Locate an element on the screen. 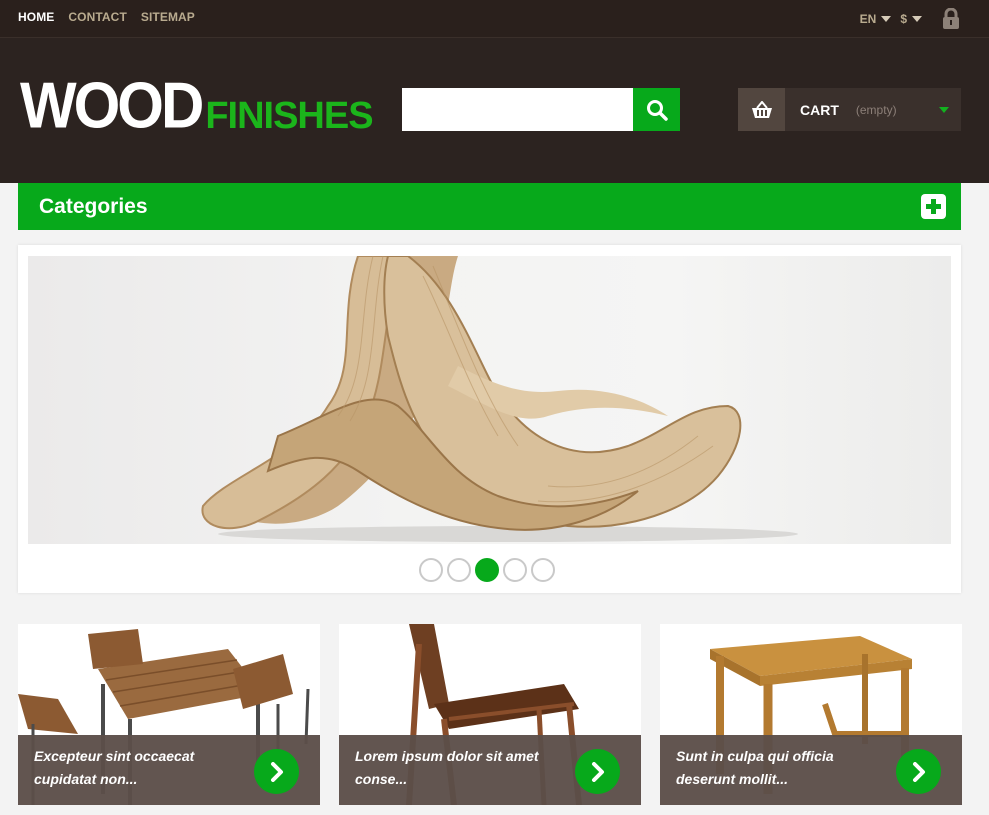 Image resolution: width=989 pixels, height=815 pixels. search-button is located at coordinates (656, 109).